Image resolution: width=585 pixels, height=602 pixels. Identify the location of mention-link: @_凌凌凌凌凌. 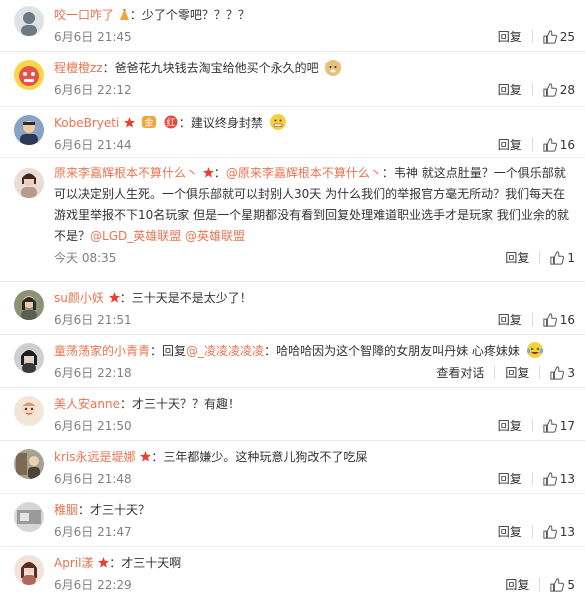
(225, 351).